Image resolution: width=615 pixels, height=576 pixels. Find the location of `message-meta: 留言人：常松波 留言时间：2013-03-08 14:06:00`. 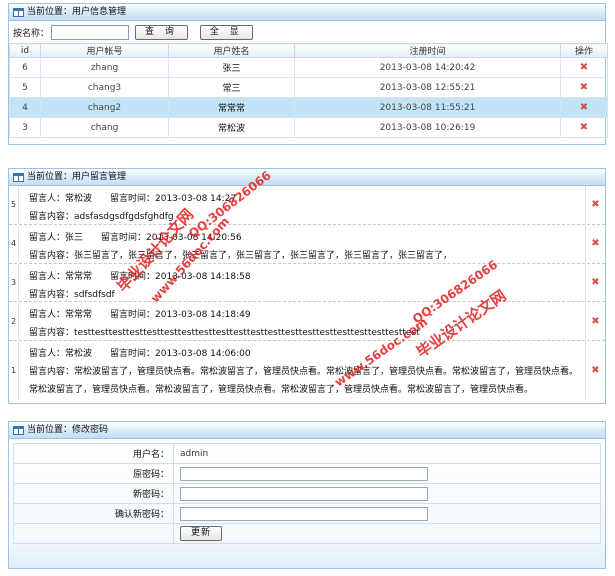

message-meta: 留言人：常松波 留言时间：2013-03-08 14:06:00 is located at coordinates (140, 354).